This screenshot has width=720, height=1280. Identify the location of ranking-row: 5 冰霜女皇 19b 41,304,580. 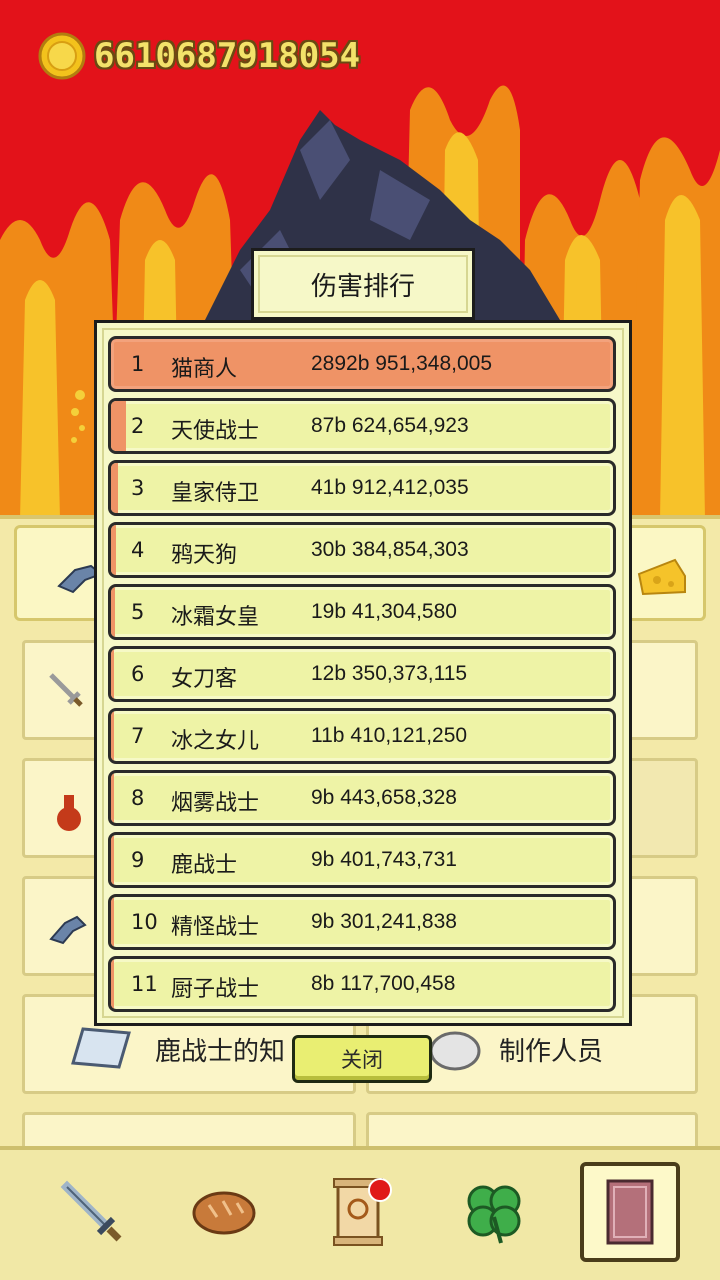
(362, 612).